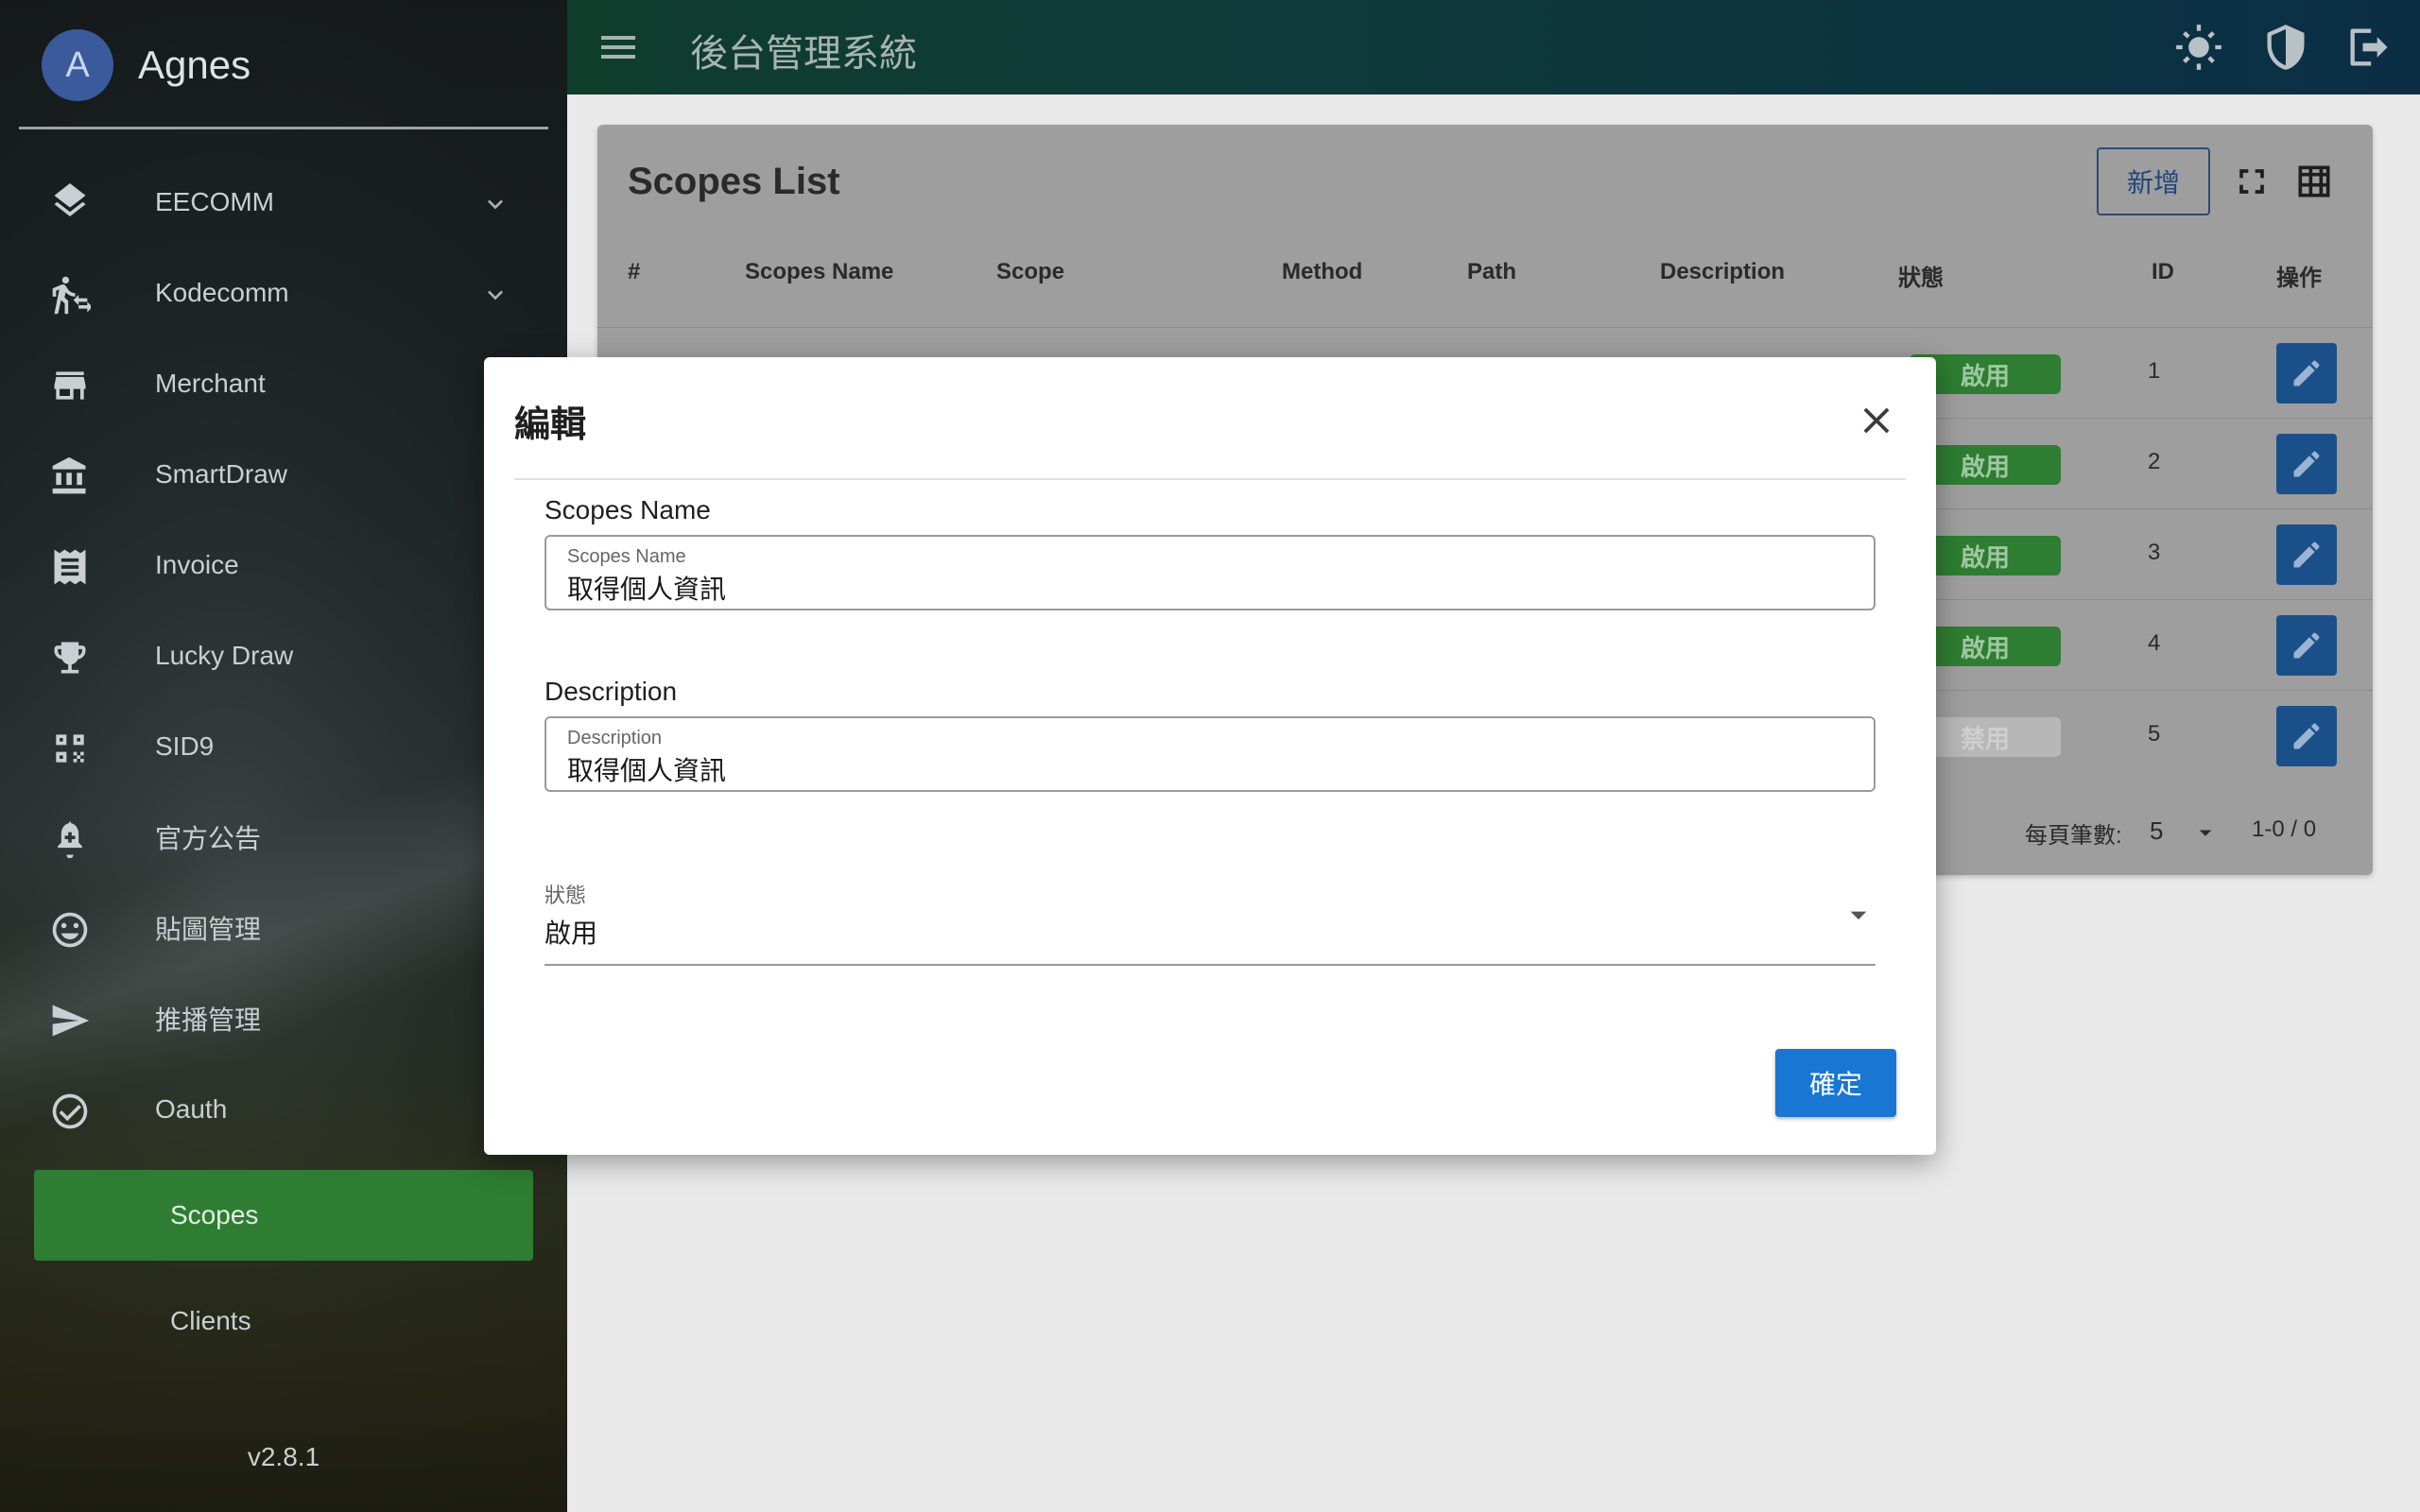 The height and width of the screenshot is (1512, 2420). What do you see at coordinates (565, 895) in the screenshot?
I see `status-select-label: 狀態` at bounding box center [565, 895].